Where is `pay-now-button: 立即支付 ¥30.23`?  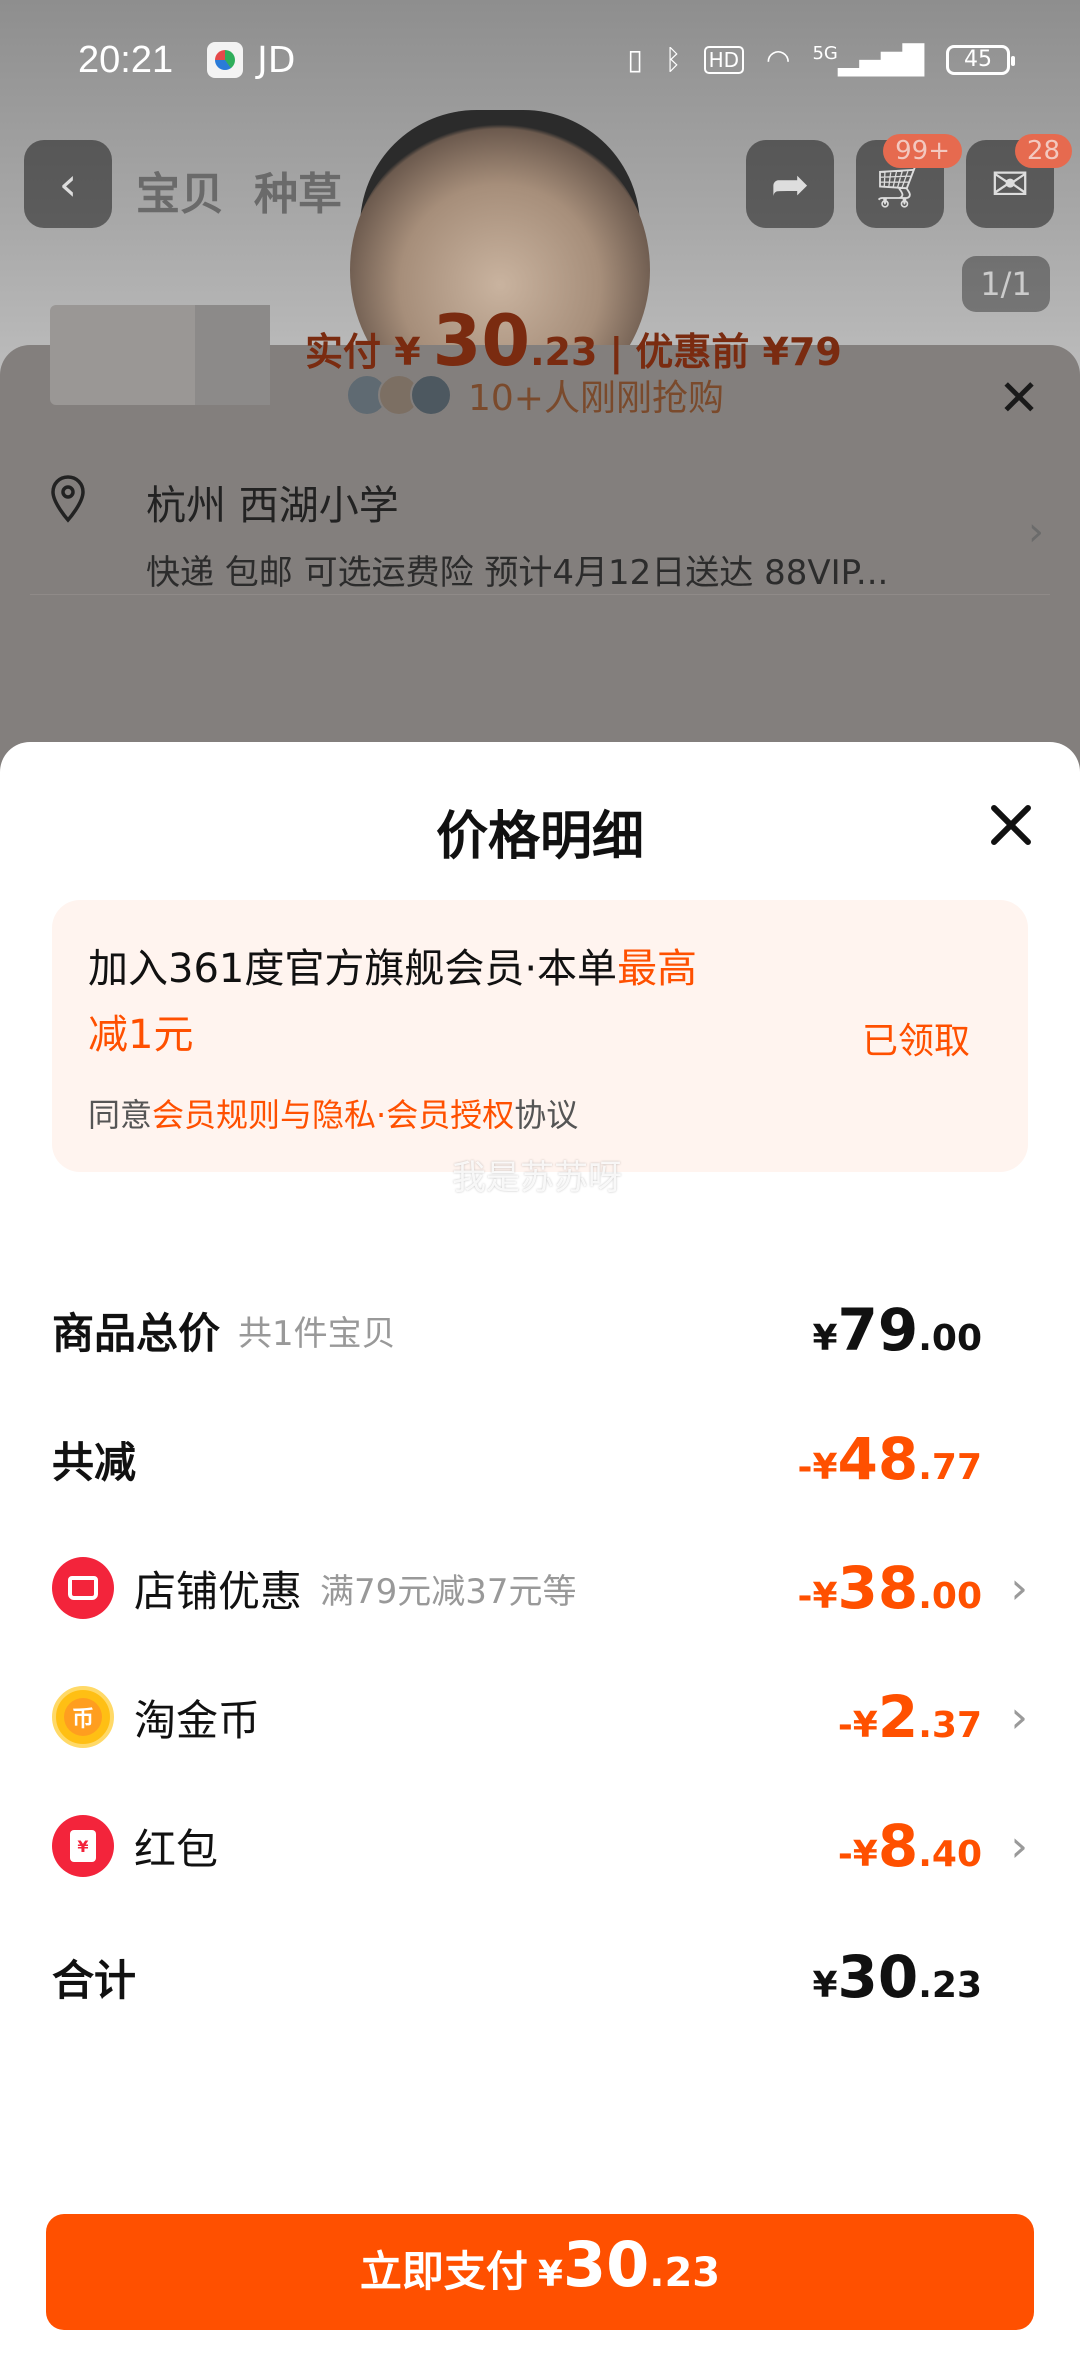
pay-now-button: 立即支付 ¥30.23 is located at coordinates (540, 2272).